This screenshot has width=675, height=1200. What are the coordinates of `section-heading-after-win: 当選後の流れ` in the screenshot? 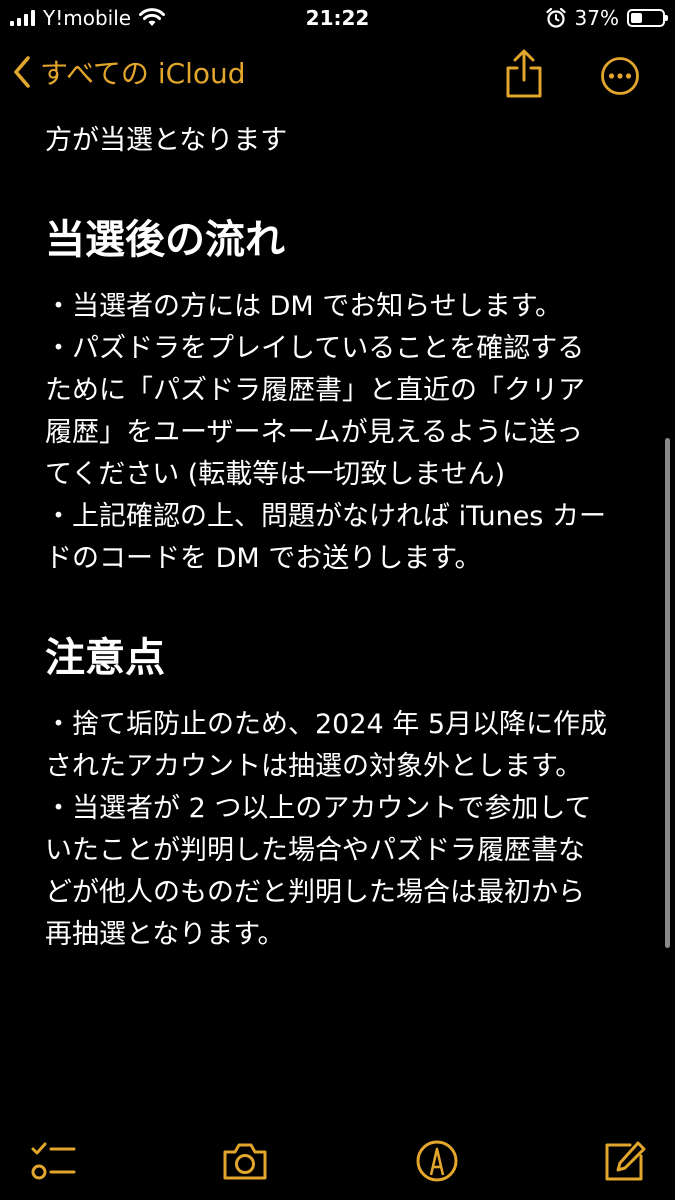 It's located at (165, 240).